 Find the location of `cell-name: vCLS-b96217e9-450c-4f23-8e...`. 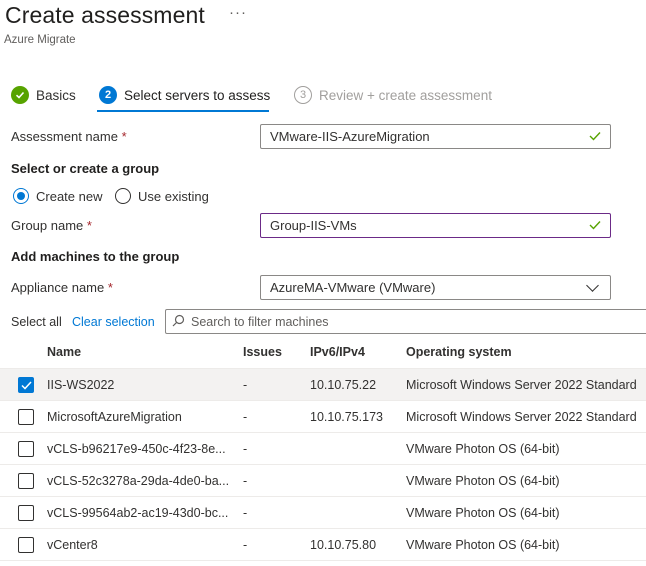

cell-name: vCLS-b96217e9-450c-4f23-8e... is located at coordinates (136, 449).